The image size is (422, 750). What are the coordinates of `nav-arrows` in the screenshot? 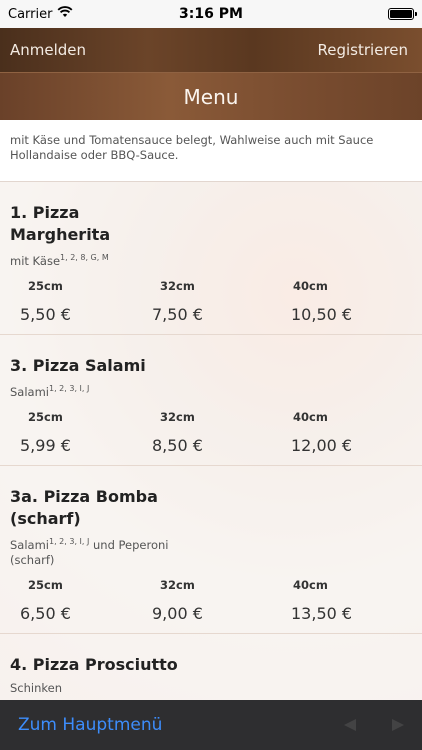 It's located at (374, 725).